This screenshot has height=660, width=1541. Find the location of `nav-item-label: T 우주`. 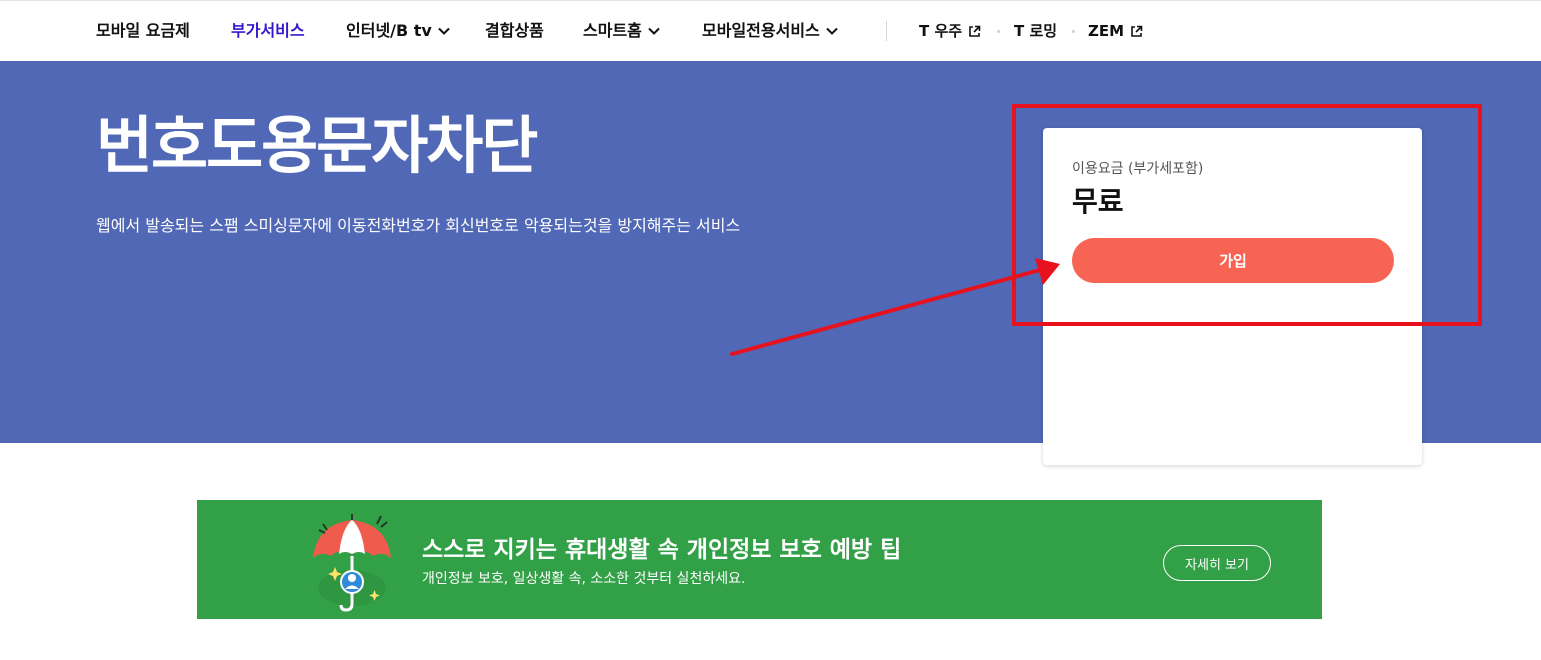

nav-item-label: T 우주 is located at coordinates (941, 31).